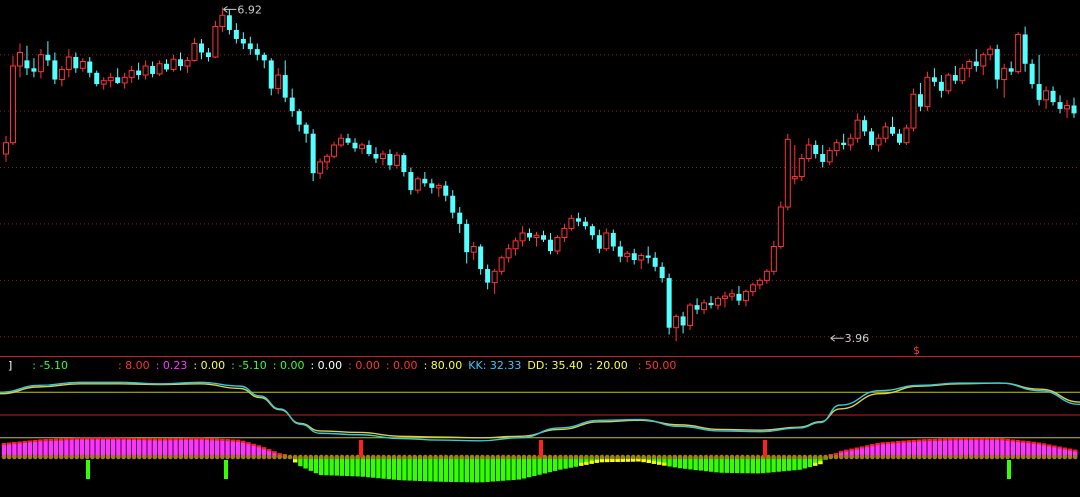 This screenshot has width=1080, height=497. I want to click on legend-item: : 20.00, so click(608, 365).